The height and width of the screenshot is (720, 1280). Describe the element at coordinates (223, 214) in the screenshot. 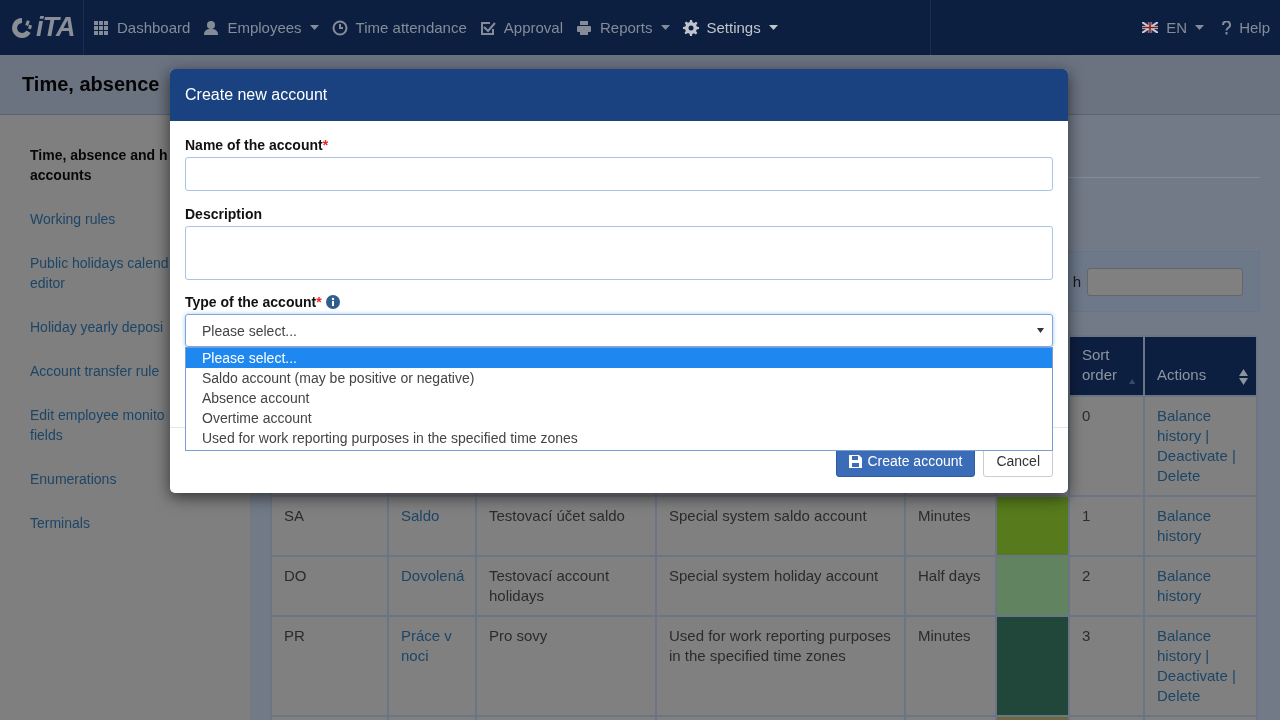

I see `field-label: Description` at that location.